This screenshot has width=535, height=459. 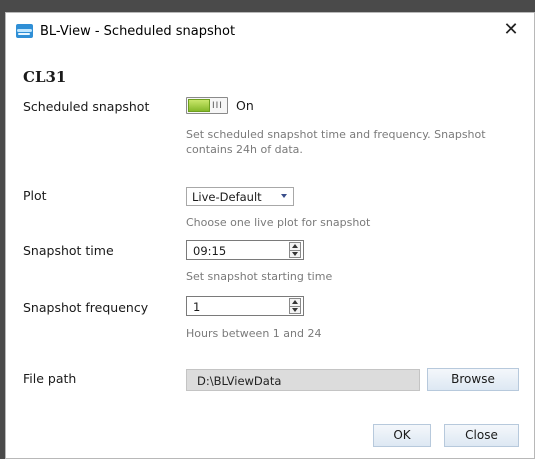 What do you see at coordinates (245, 306) in the screenshot?
I see `snapshot-frequency-input: 1` at bounding box center [245, 306].